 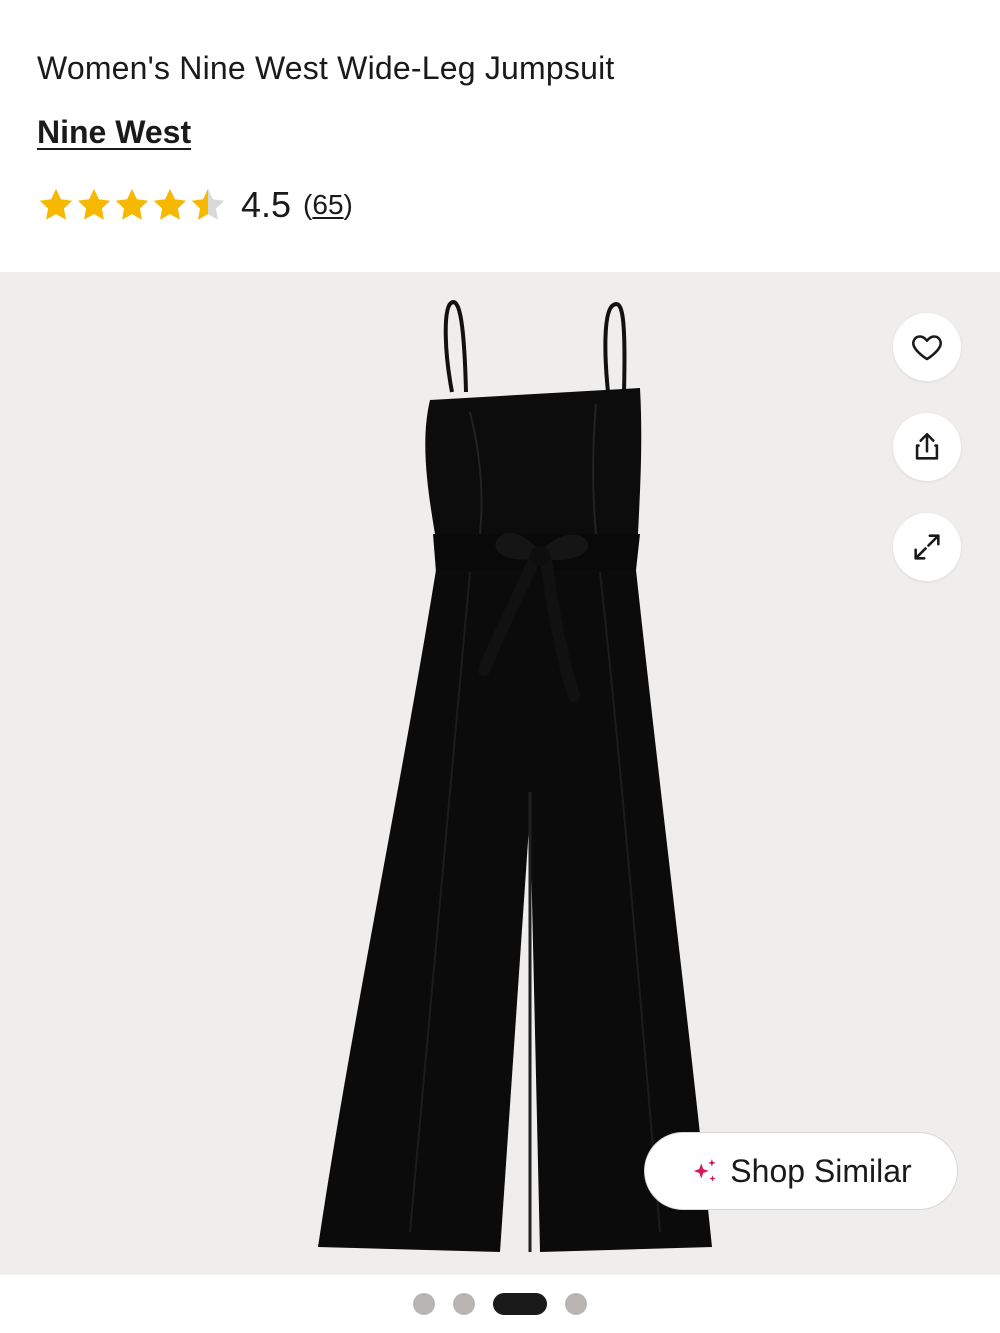 I want to click on expand-button, so click(x=927, y=547).